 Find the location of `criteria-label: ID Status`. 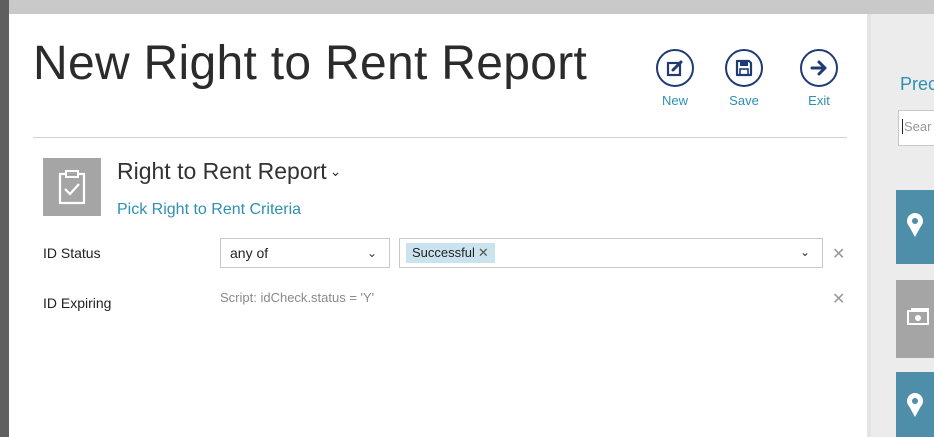

criteria-label: ID Status is located at coordinates (72, 253).